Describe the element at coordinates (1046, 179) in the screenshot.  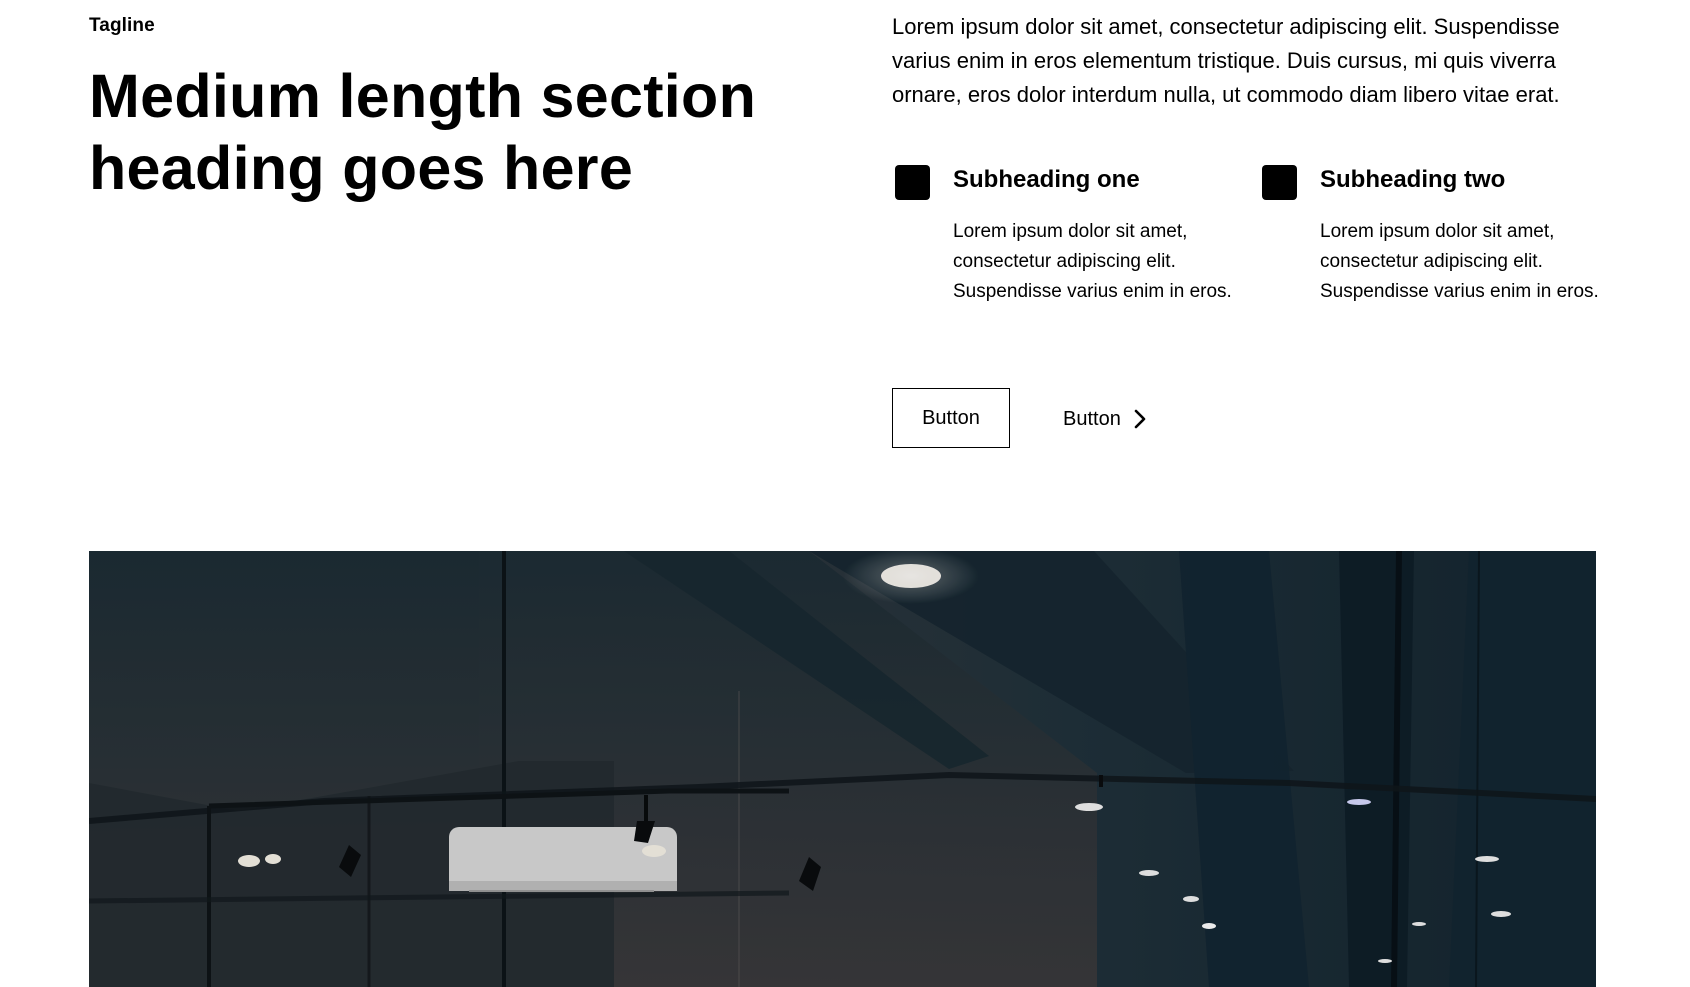
I see `feature-title: Subheading one` at that location.